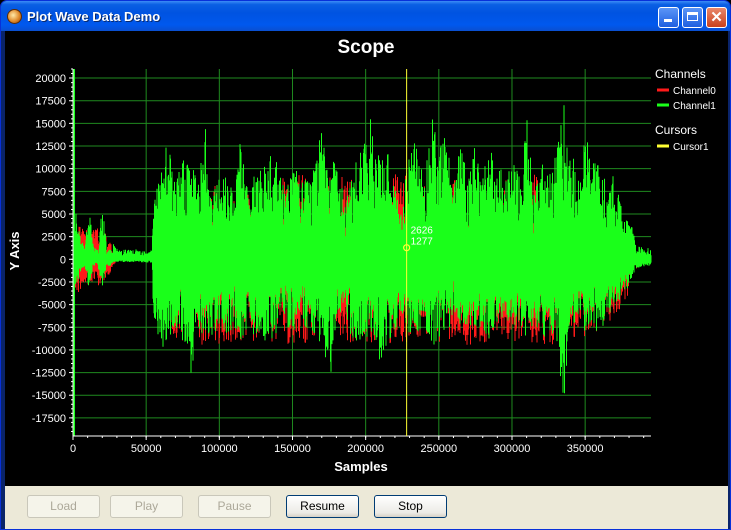 This screenshot has height=530, width=731. I want to click on x-tick-label: 0, so click(73, 449).